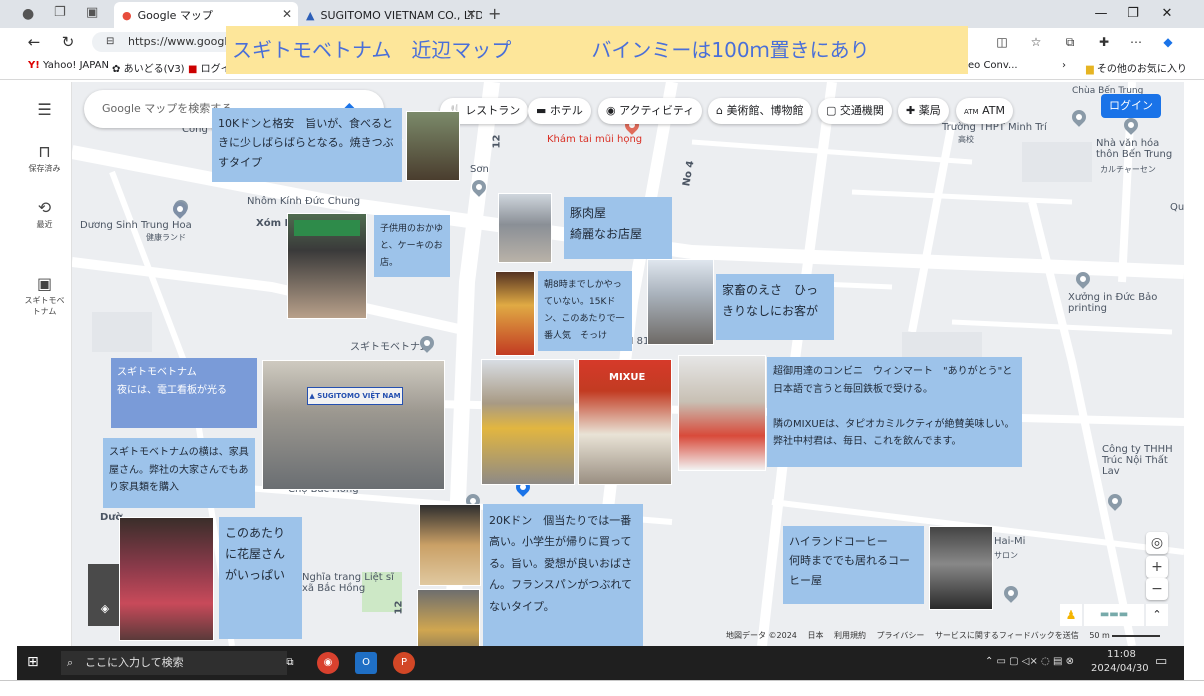 This screenshot has height=696, width=1204. Describe the element at coordinates (68, 42) in the screenshot. I see `refresh-icon: ↻` at that location.